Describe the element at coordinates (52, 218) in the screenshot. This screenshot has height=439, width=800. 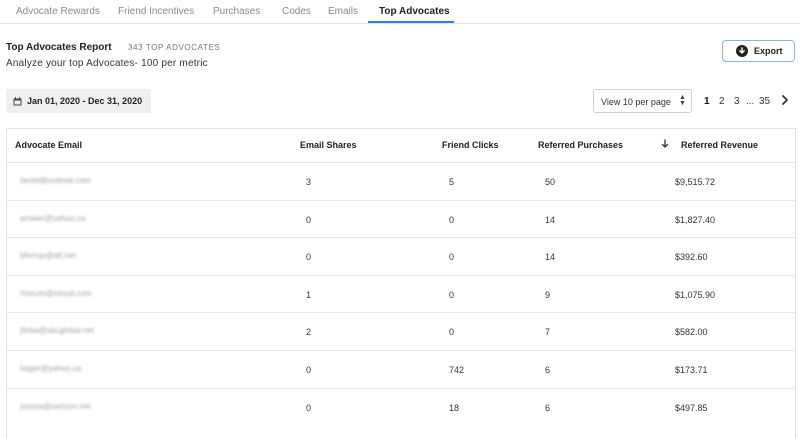
I see `cell-advocate-email: ameier@yahoo.ca` at that location.